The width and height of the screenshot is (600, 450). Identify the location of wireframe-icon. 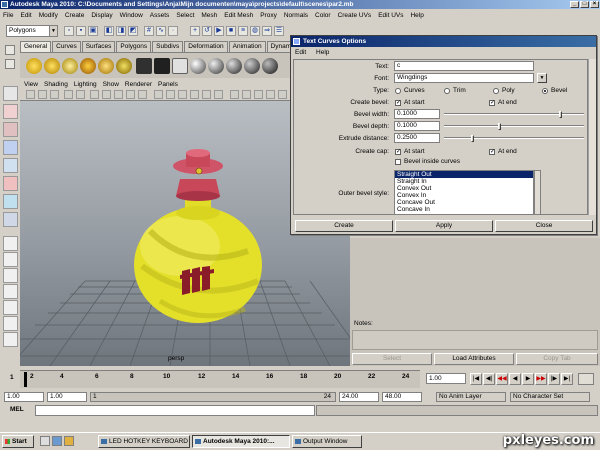
(158, 94).